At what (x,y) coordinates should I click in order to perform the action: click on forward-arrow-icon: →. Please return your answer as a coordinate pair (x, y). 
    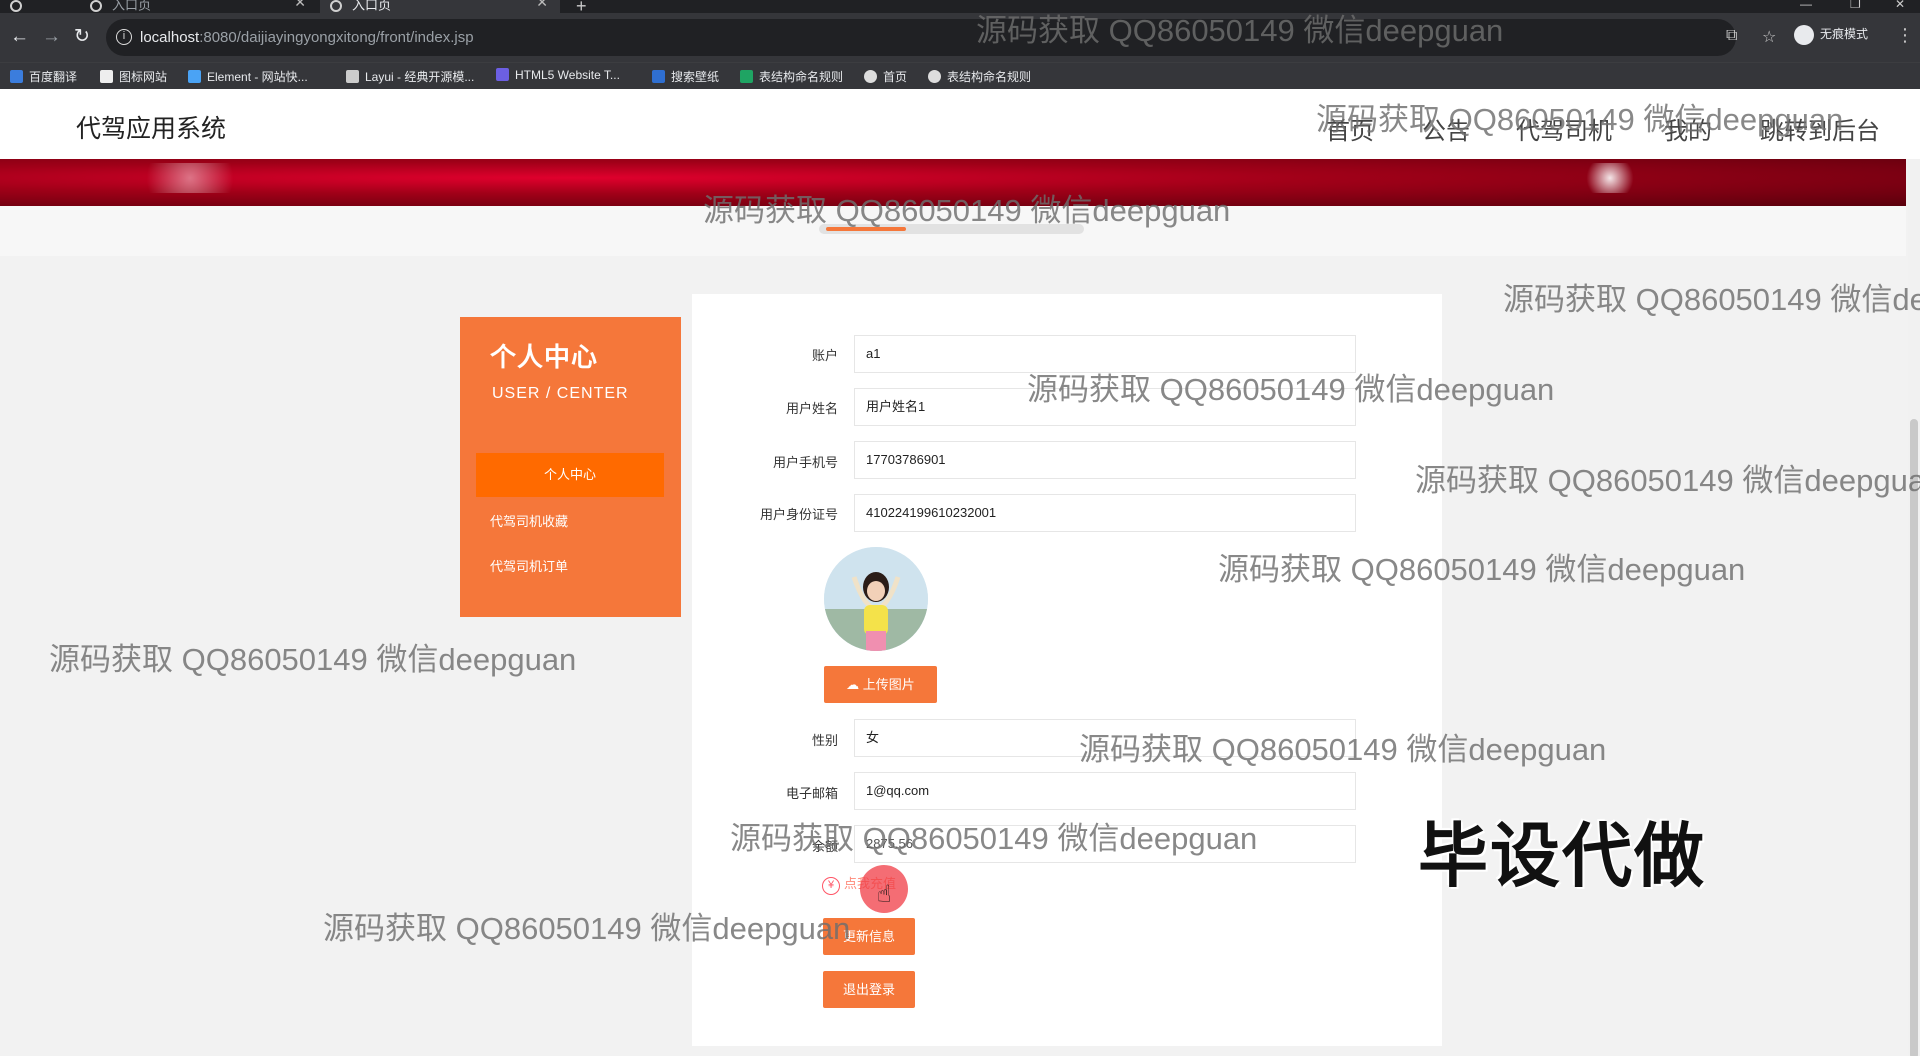
    Looking at the image, I should click on (51, 37).